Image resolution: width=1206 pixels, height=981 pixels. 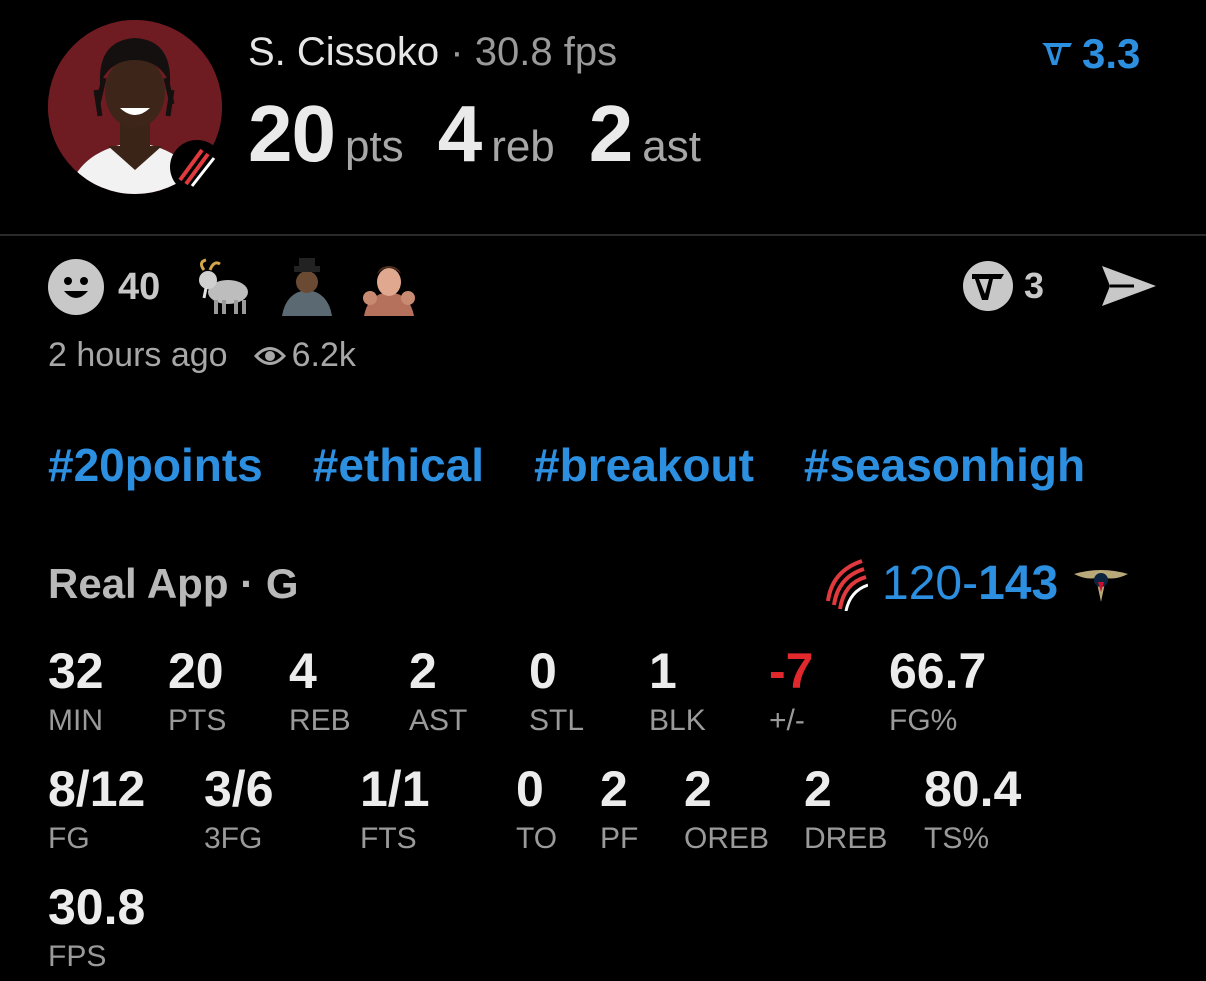 I want to click on score-home: 120, so click(x=922, y=583).